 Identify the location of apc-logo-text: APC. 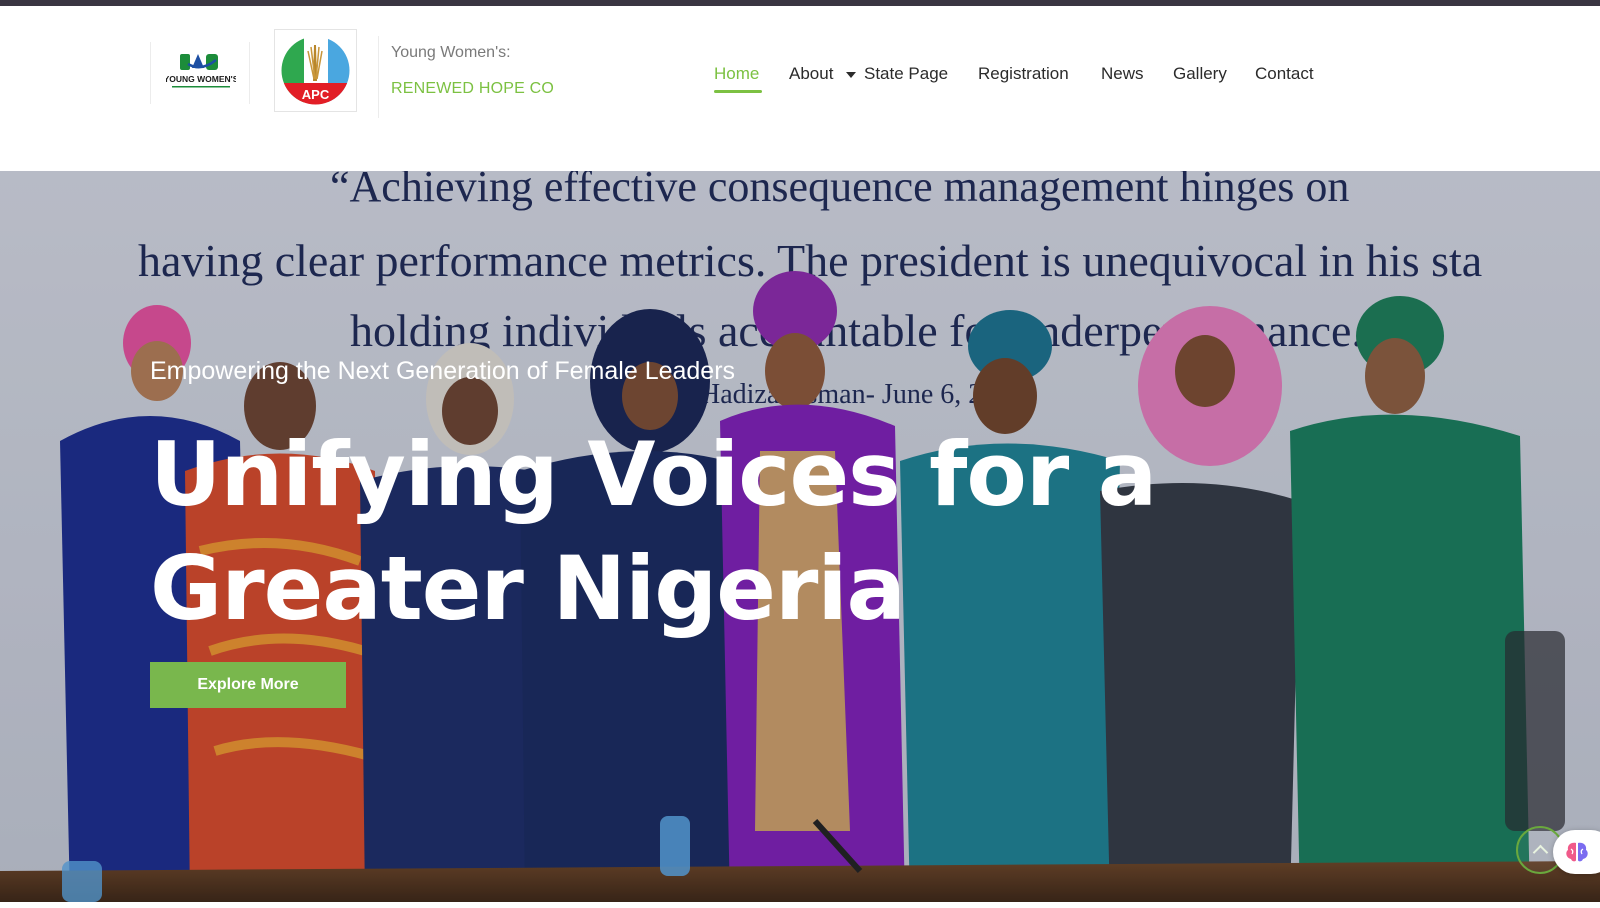
(316, 94).